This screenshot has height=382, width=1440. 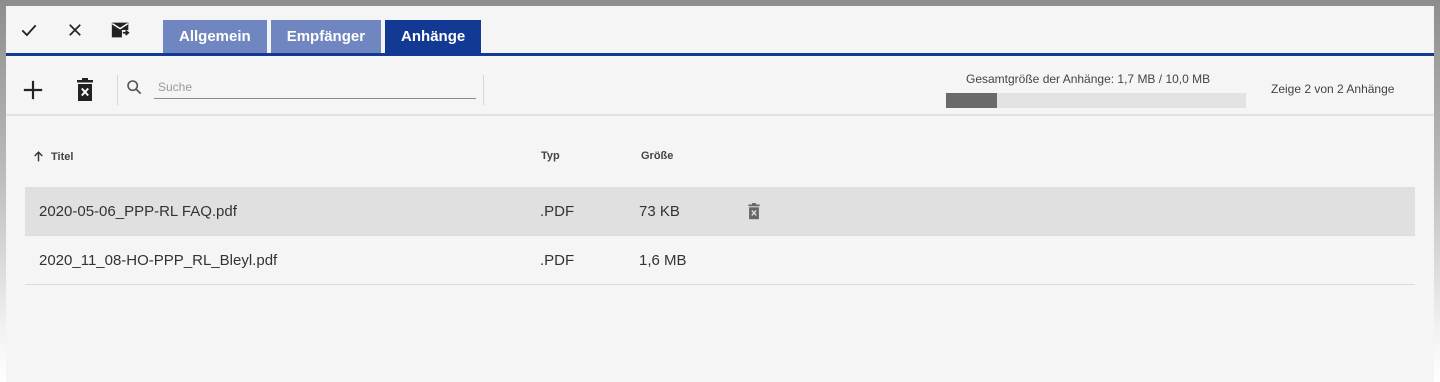 What do you see at coordinates (158, 260) in the screenshot?
I see `row-title: 2020_11_08-HO-PPP_RL_Bleyl.pdf` at bounding box center [158, 260].